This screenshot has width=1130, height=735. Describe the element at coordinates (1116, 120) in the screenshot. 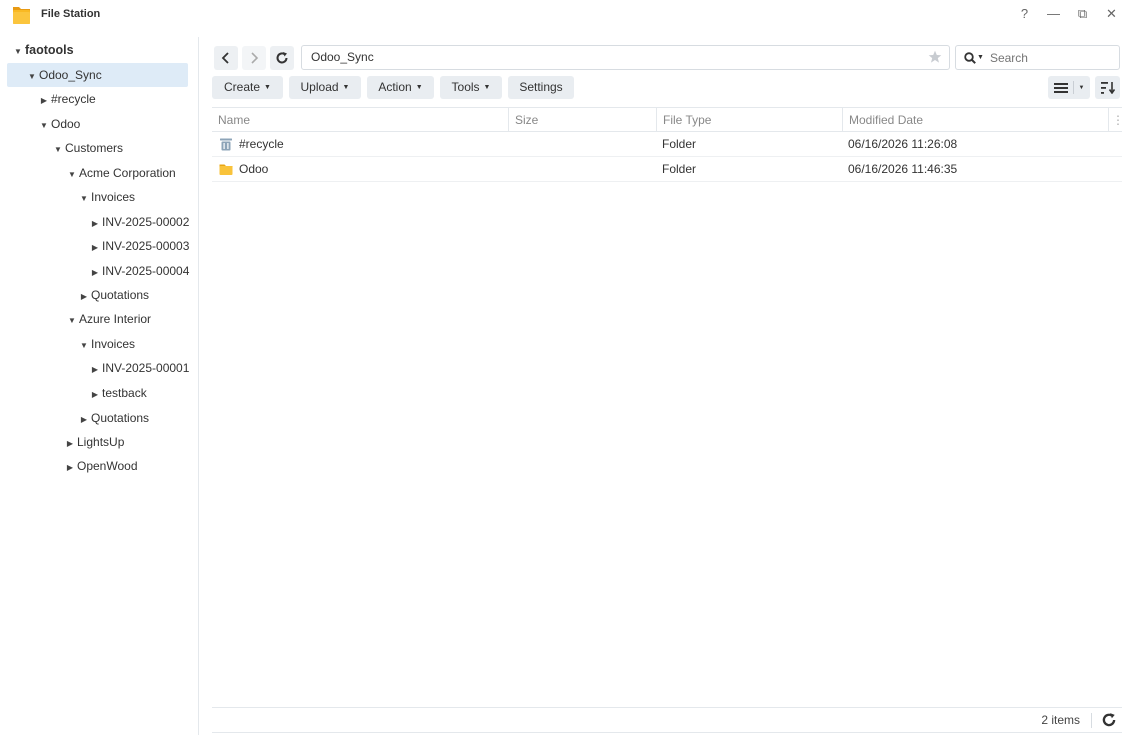

I see `column-menu-icon: ⋮` at that location.